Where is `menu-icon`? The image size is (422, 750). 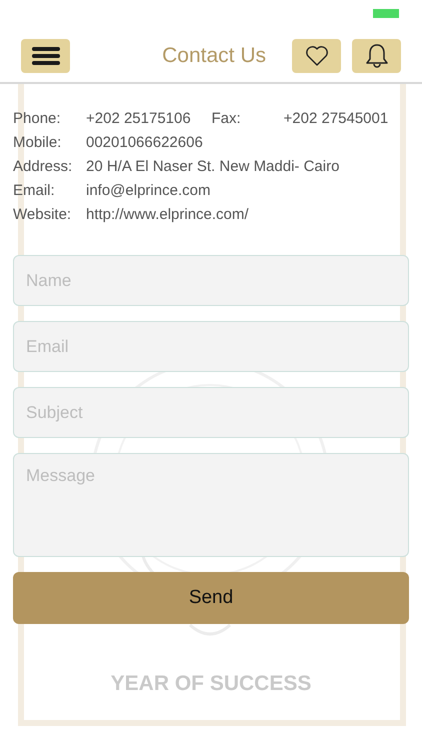 menu-icon is located at coordinates (45, 56).